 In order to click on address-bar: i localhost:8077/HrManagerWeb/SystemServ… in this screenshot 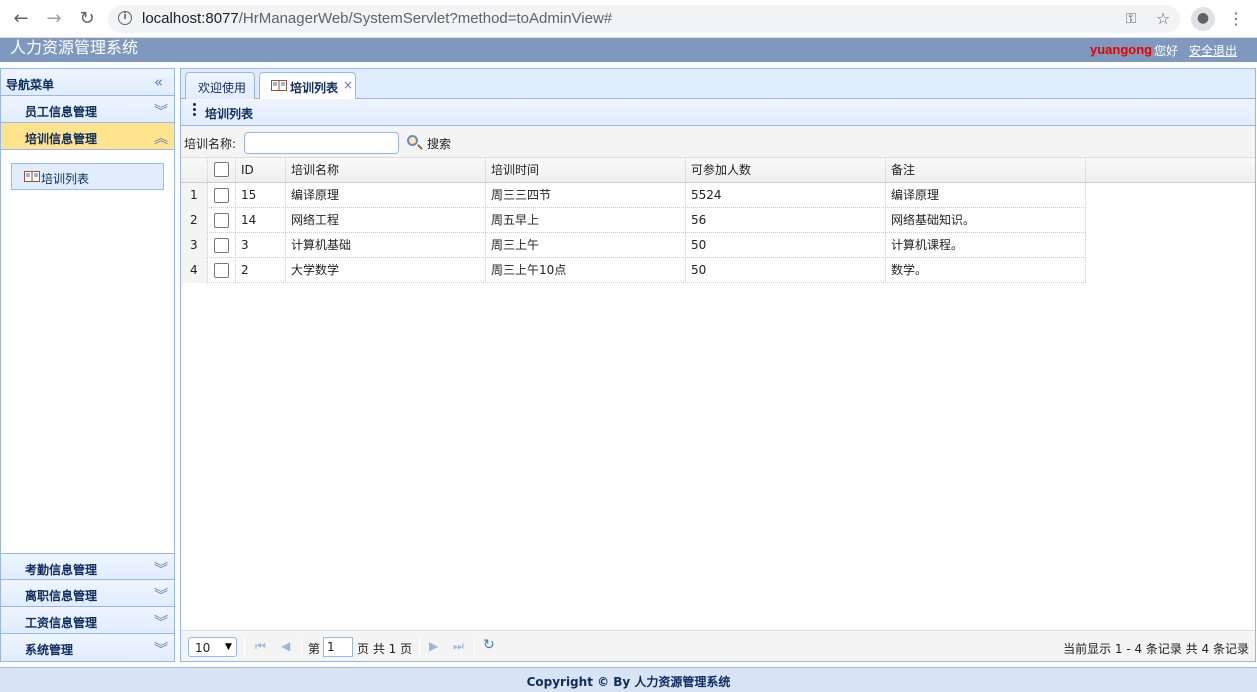, I will do `click(644, 19)`.